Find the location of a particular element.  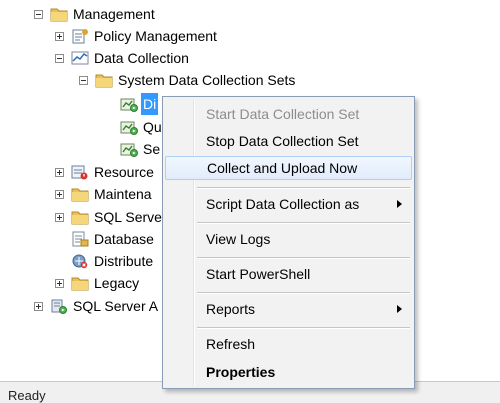

tree-label: SQL Serve is located at coordinates (128, 217).